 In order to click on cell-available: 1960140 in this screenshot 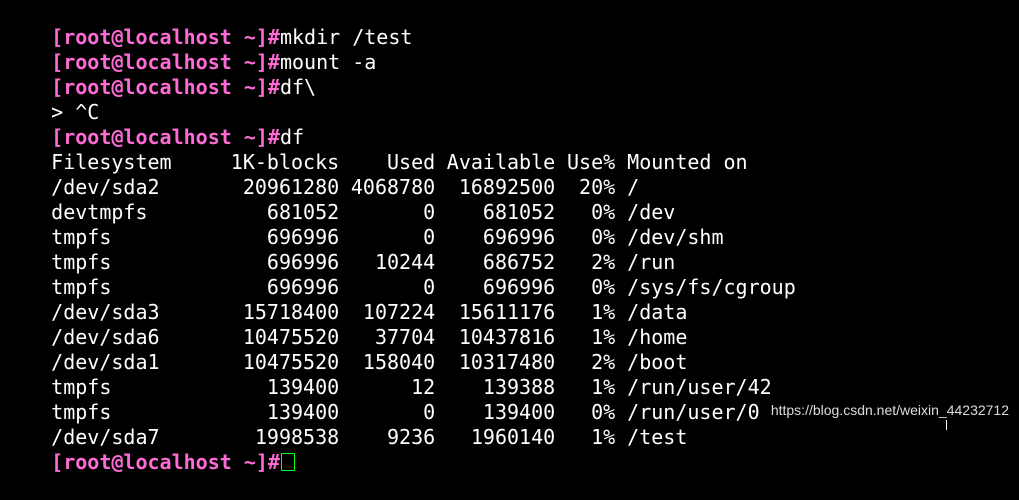, I will do `click(513, 437)`.